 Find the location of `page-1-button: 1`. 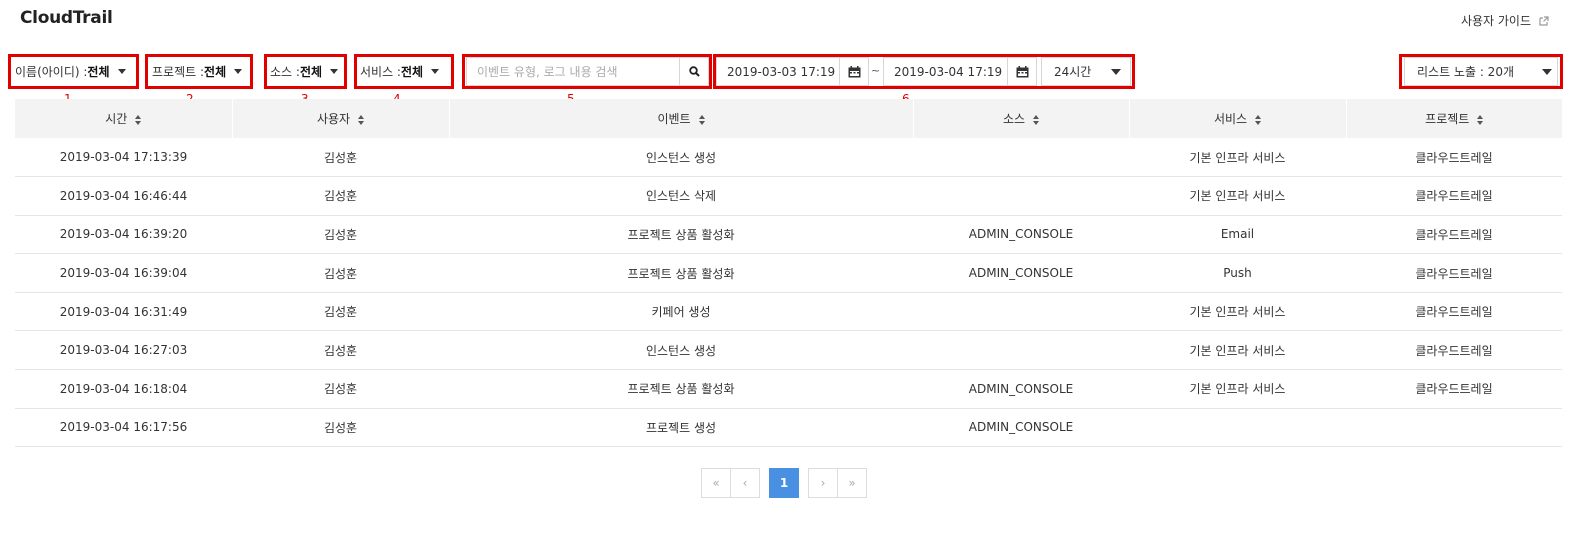

page-1-button: 1 is located at coordinates (784, 483).